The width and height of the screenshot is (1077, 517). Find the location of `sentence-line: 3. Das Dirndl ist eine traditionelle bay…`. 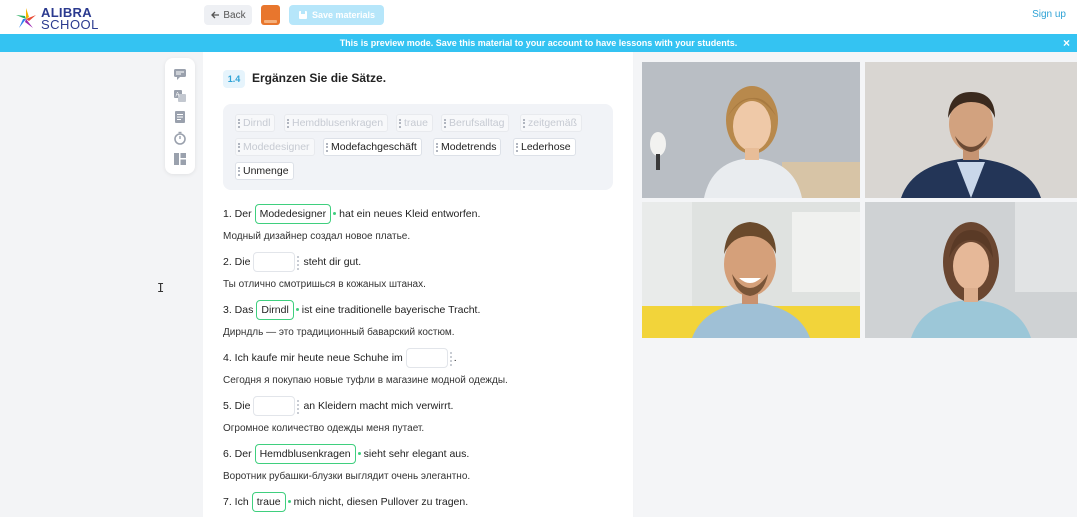

sentence-line: 3. Das Dirndl ist eine traditionelle bay… is located at coordinates (351, 310).